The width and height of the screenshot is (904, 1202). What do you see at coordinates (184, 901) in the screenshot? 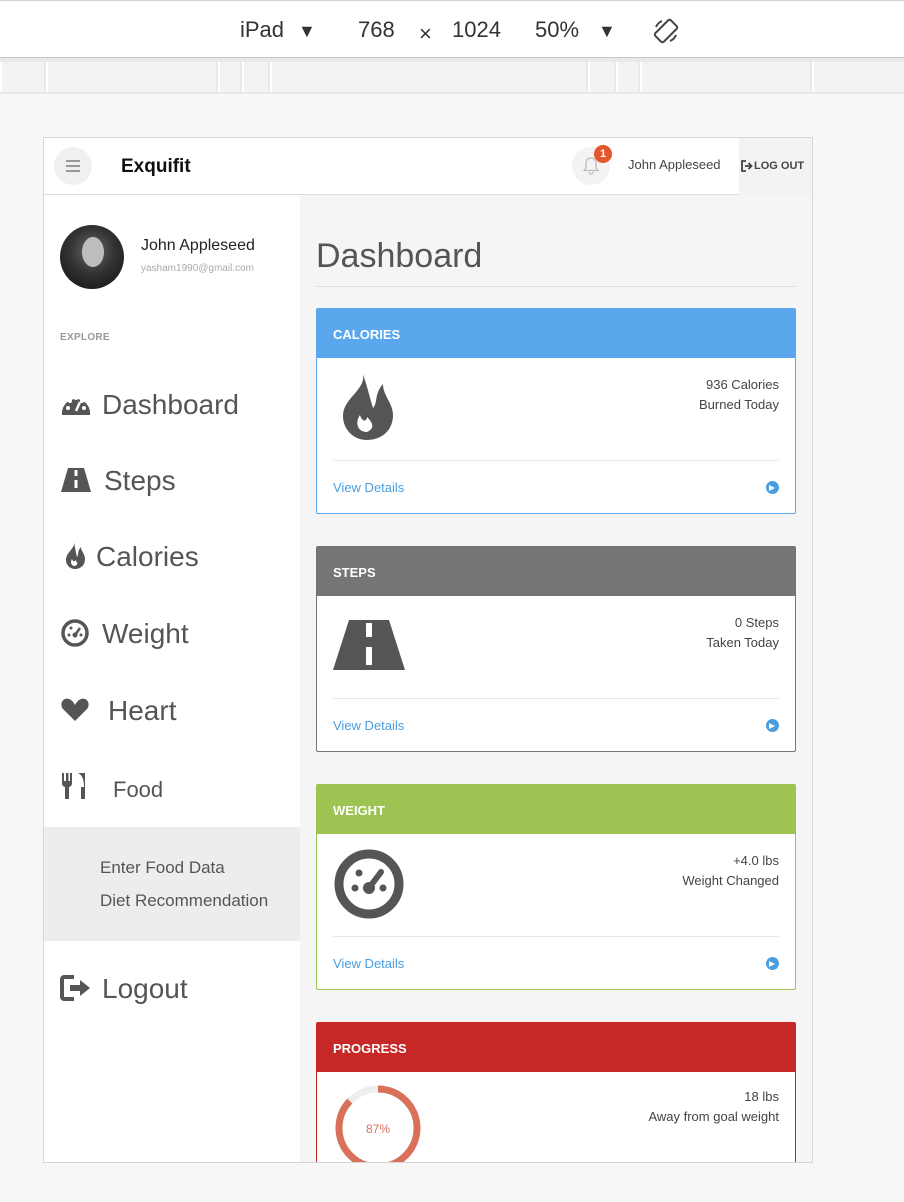
I see `submenu-item-diet-recommendation: Diet Recommendation` at bounding box center [184, 901].